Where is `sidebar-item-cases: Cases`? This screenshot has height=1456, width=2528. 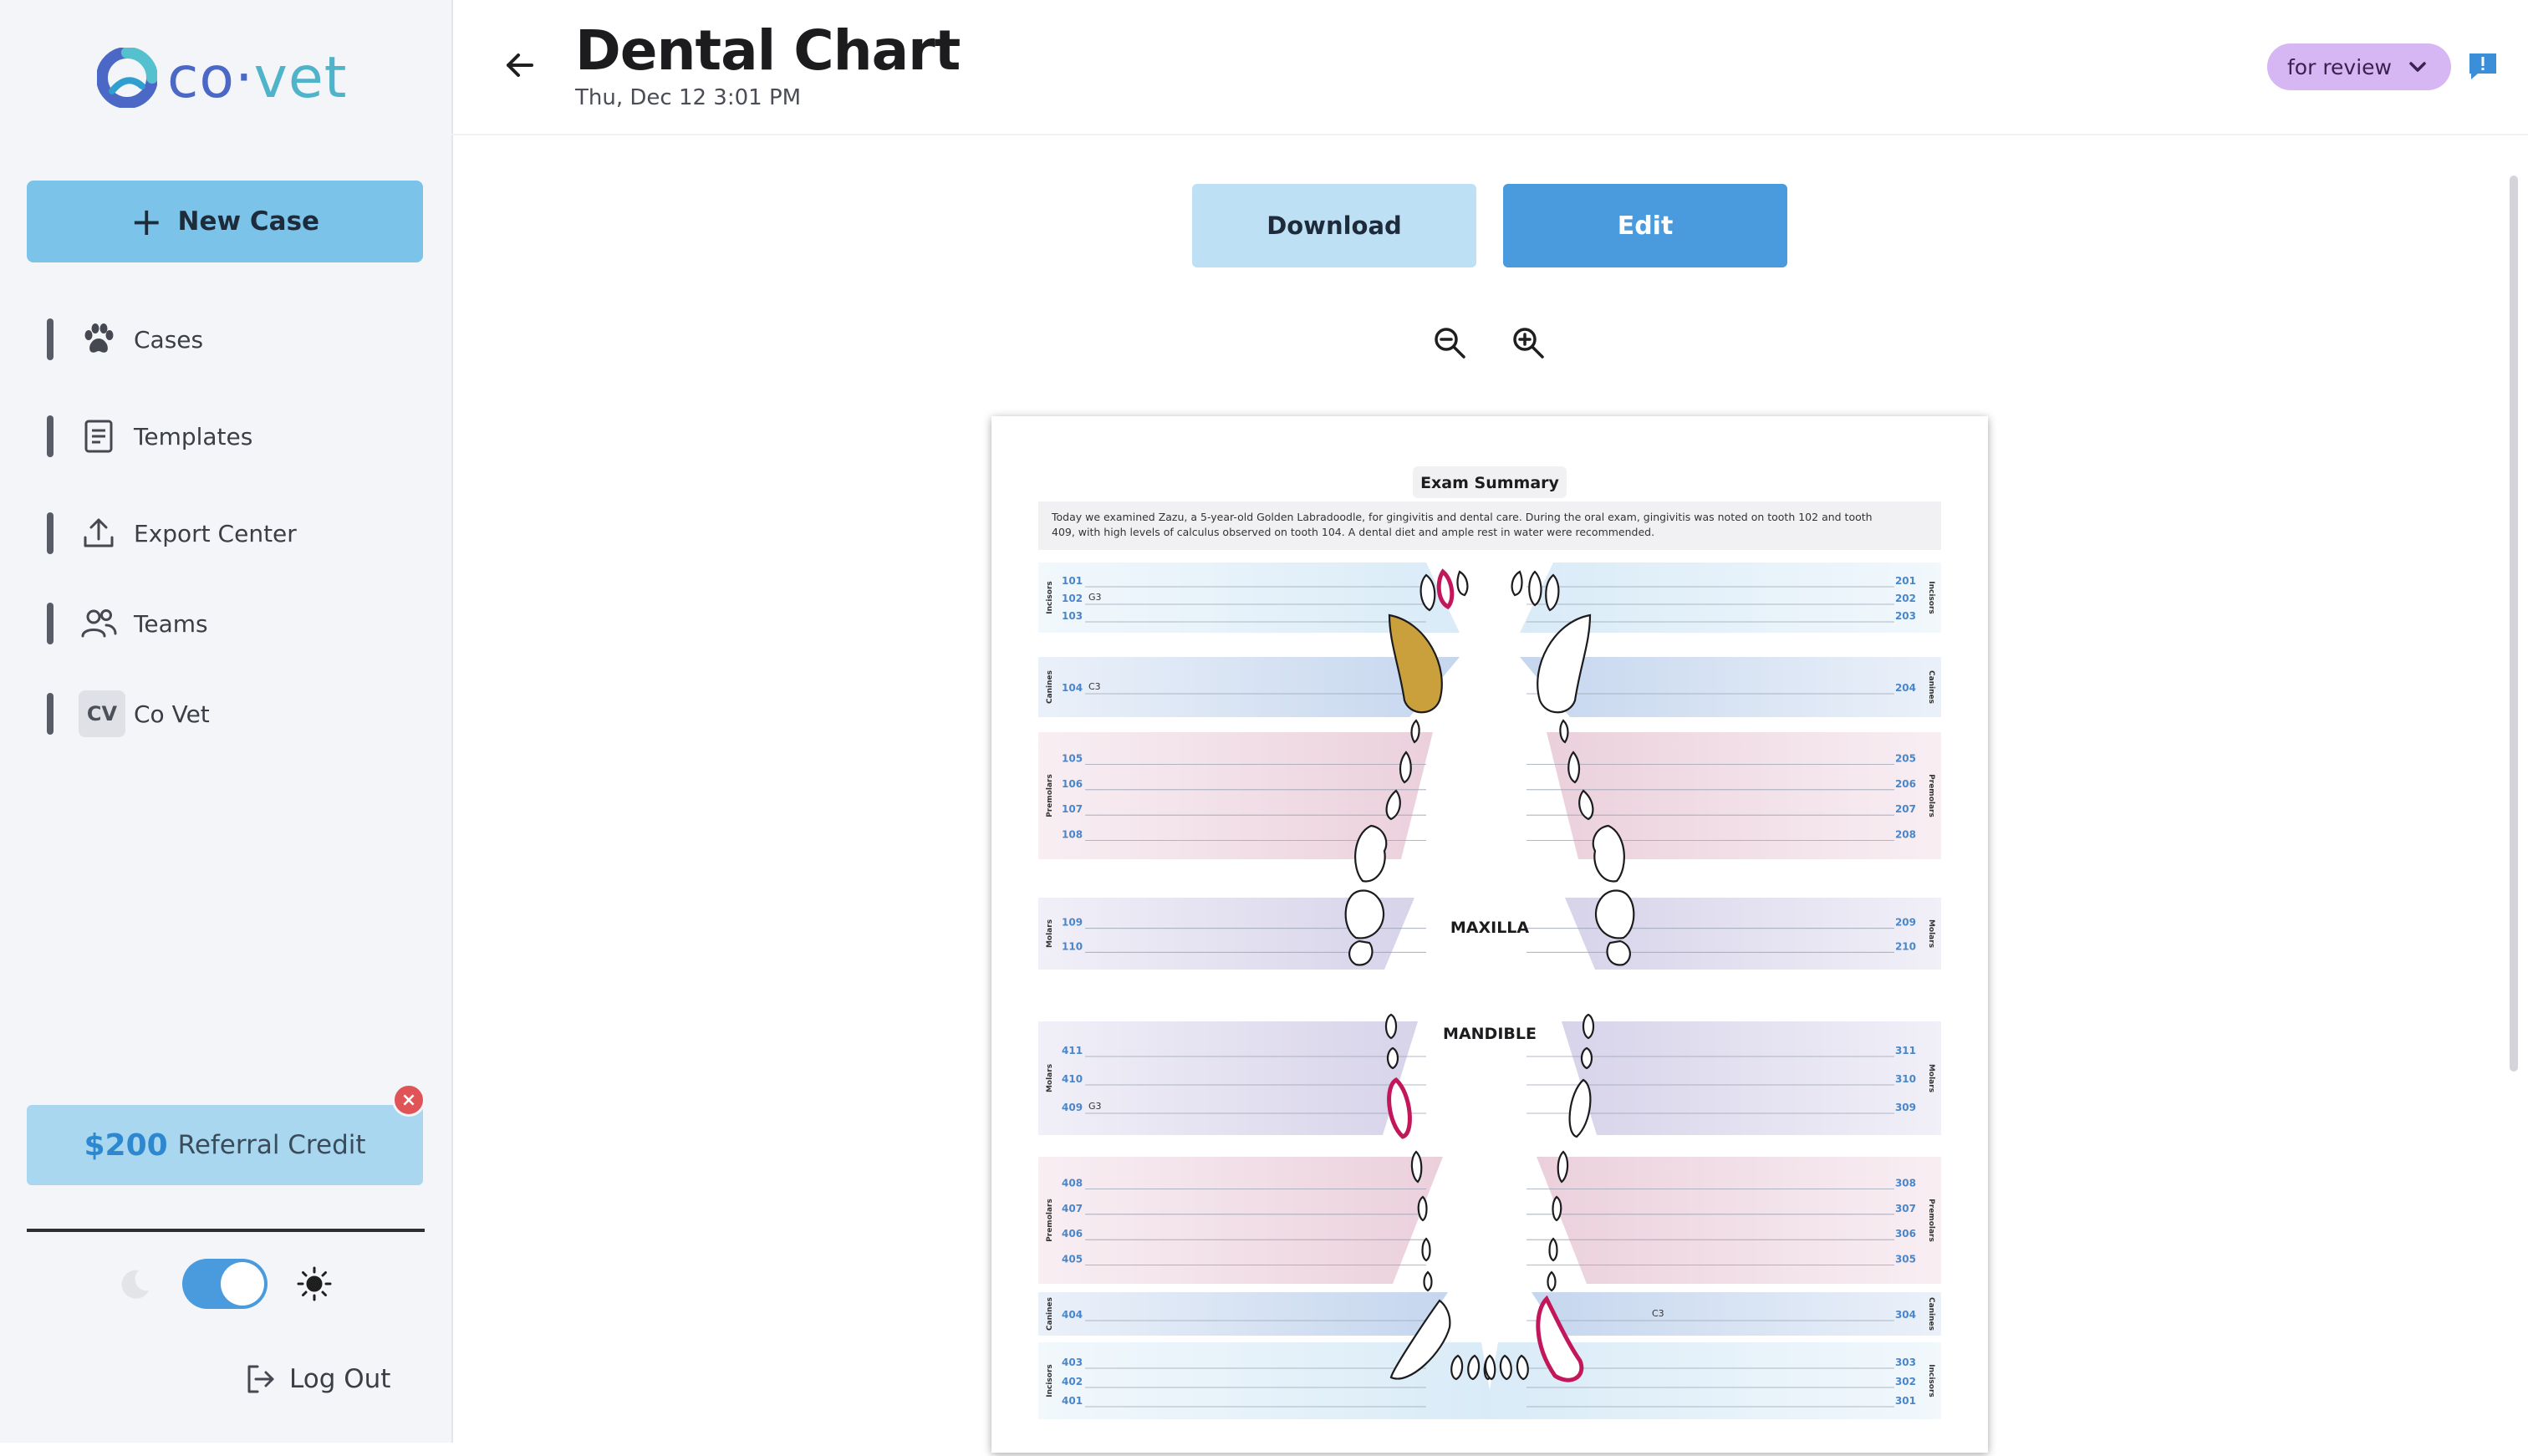
sidebar-item-cases: Cases is located at coordinates (239, 339).